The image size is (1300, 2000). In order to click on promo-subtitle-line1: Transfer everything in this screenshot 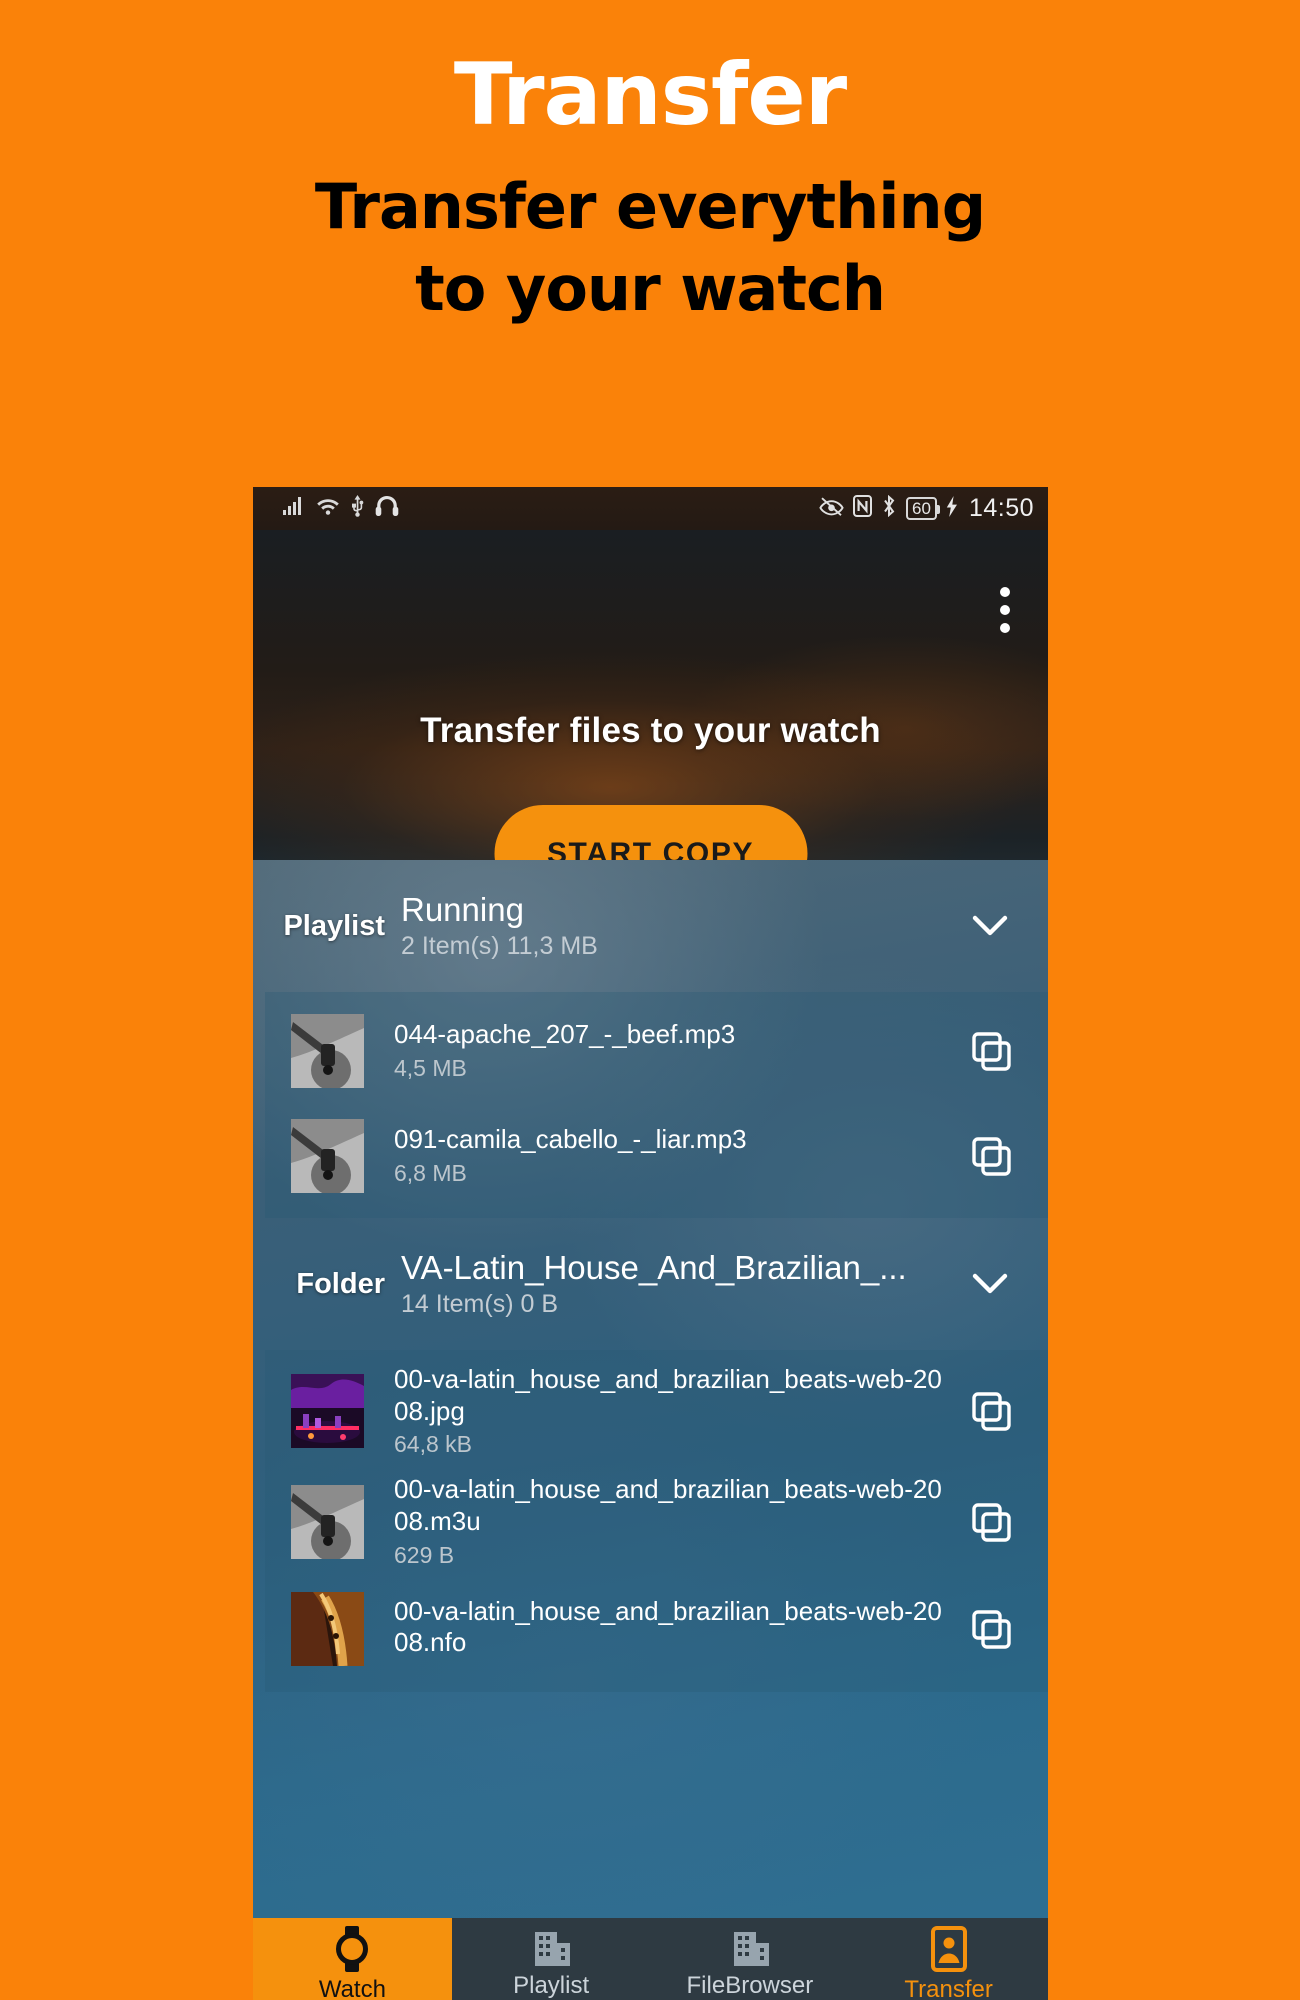, I will do `click(650, 206)`.